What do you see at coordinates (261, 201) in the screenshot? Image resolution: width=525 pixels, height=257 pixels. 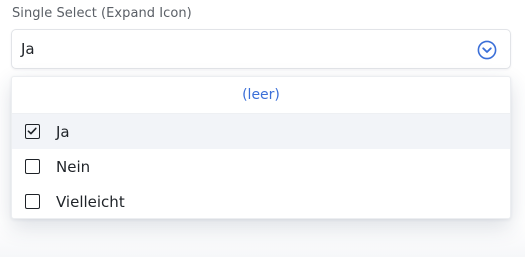 I see `option-vielleicht: Vielleicht` at bounding box center [261, 201].